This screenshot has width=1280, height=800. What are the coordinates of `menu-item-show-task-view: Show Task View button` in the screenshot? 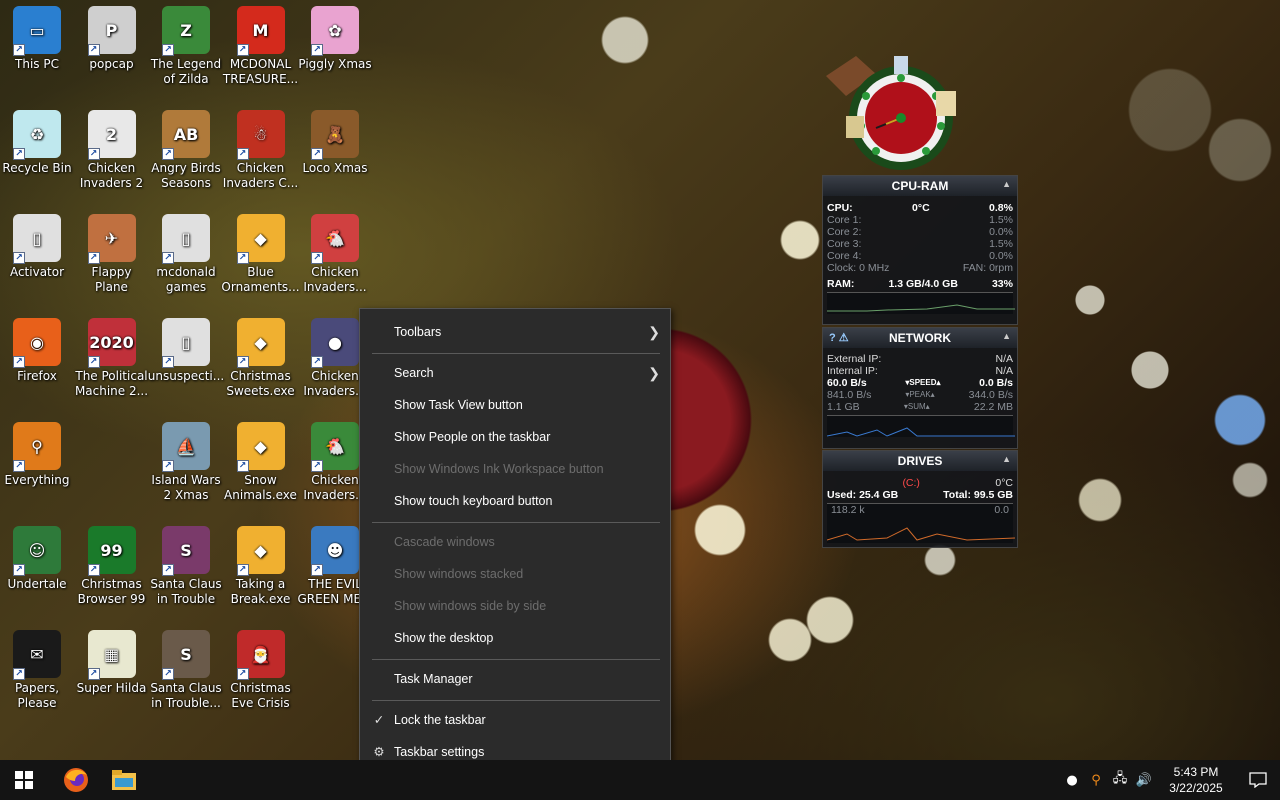 It's located at (515, 405).